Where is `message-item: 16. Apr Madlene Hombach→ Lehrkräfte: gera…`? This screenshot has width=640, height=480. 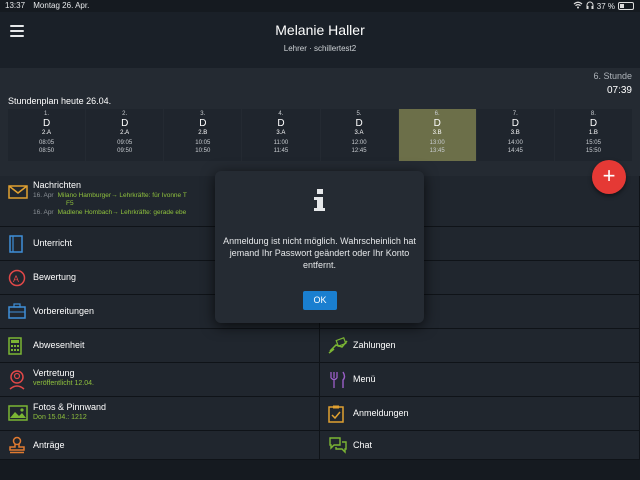 message-item: 16. Apr Madlene Hombach→ Lehrkräfte: gera… is located at coordinates (109, 212).